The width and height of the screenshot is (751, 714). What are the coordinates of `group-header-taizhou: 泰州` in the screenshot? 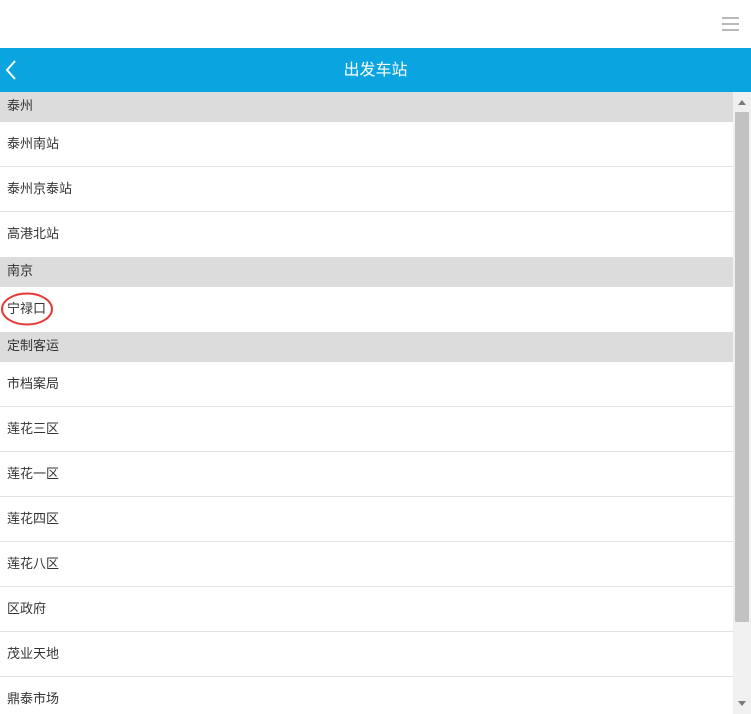 It's located at (366, 107).